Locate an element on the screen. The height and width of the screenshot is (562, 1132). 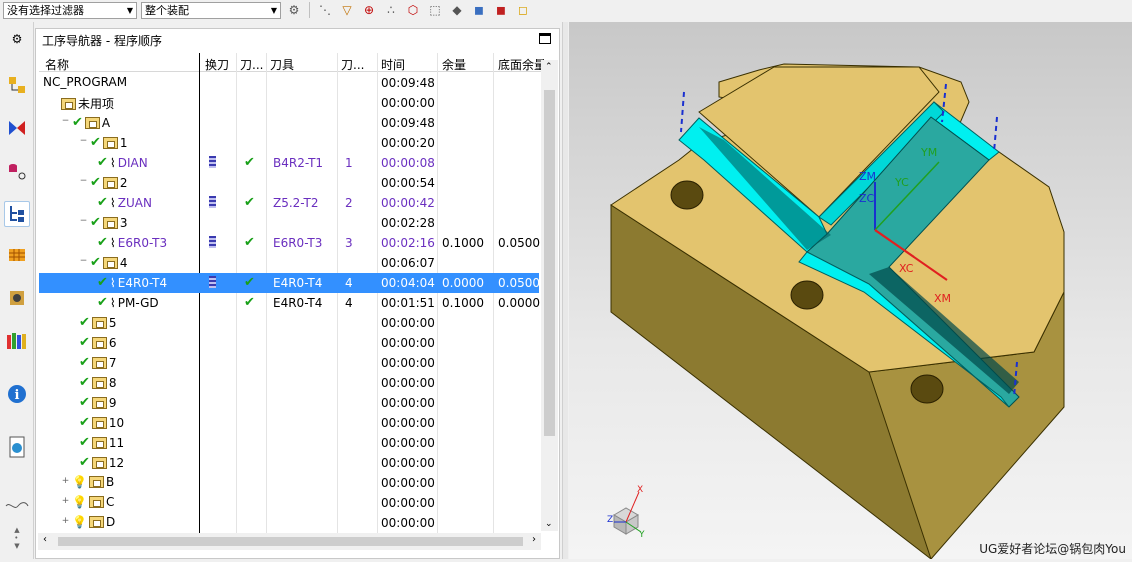
table-row: ✔ ⌇ ZUAN ✔ Z5.2-T2 2 00:00:42 is located at coordinates (289, 203).